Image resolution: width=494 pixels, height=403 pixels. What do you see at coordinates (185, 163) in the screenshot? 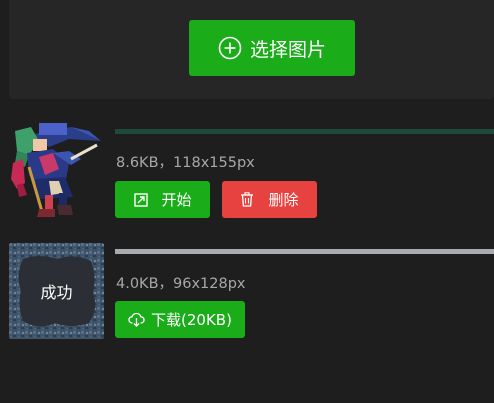
I see `image-meta: 8.6KB，118x155px` at bounding box center [185, 163].